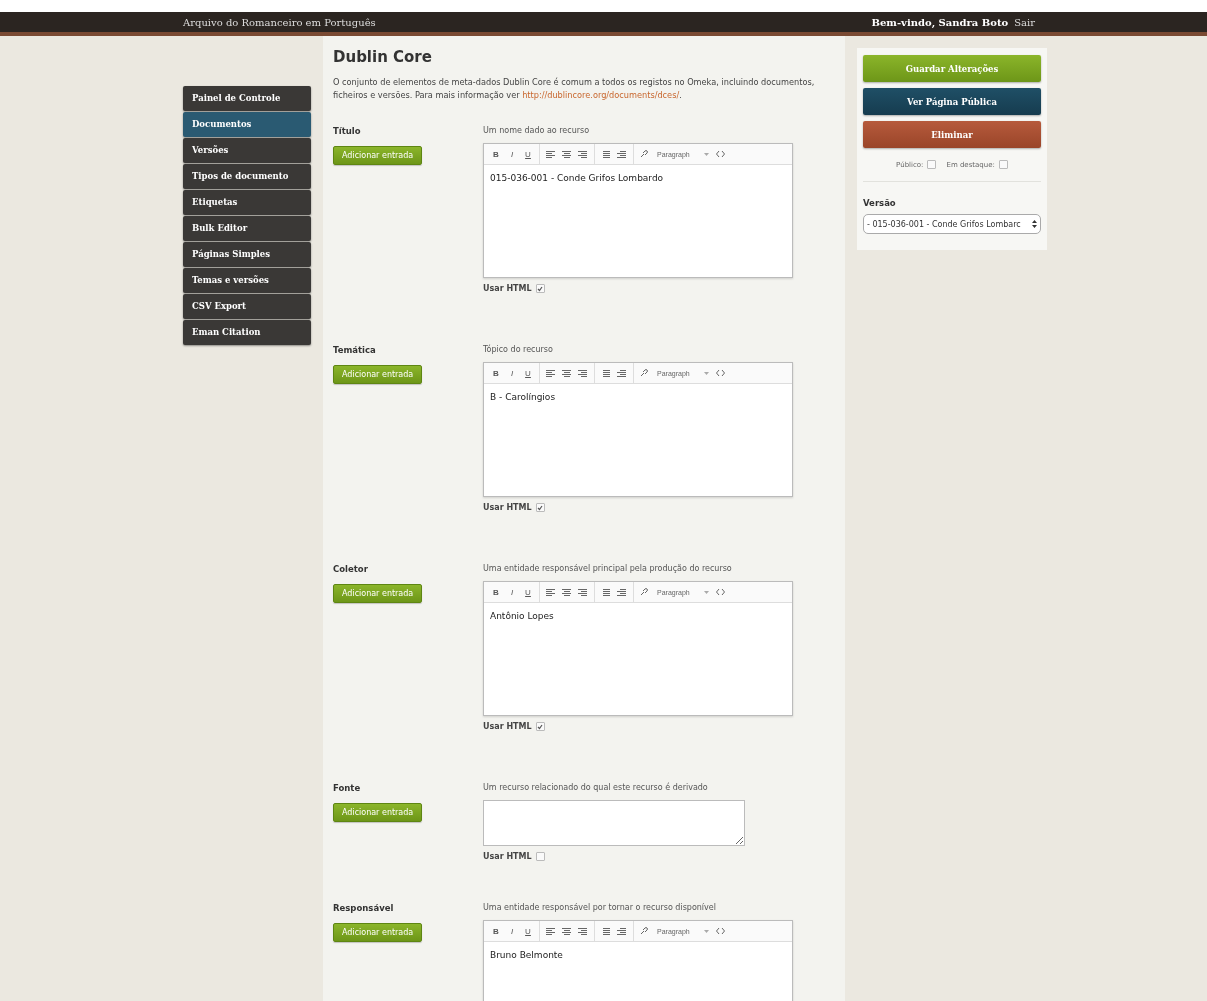 The image size is (1207, 1001). I want to click on field-label: Responsável, so click(364, 908).